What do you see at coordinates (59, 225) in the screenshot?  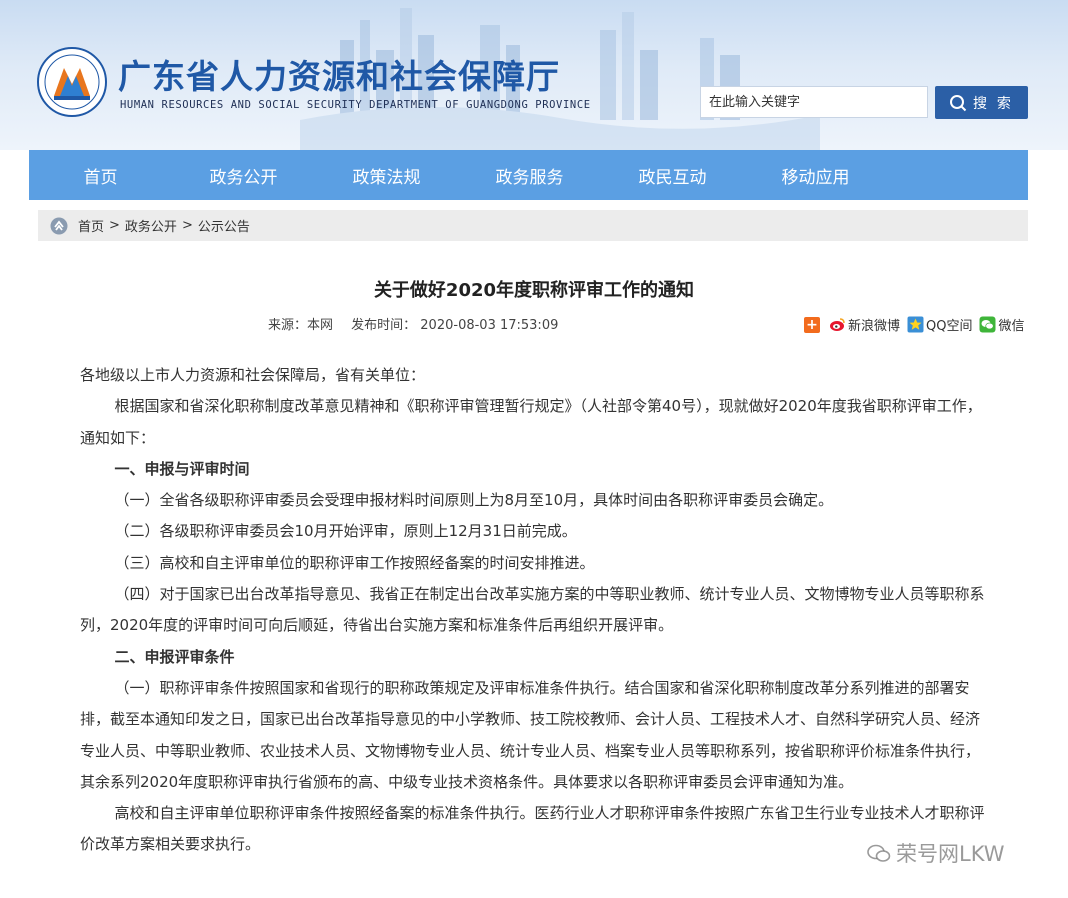 I see `location-icon` at bounding box center [59, 225].